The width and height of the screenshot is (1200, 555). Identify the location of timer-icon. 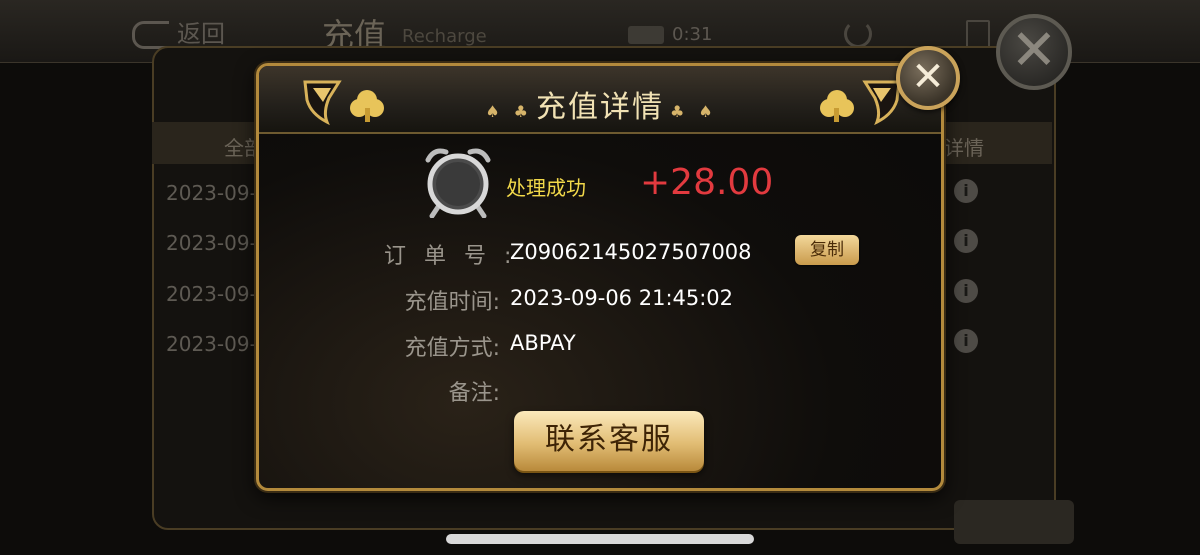
(646, 35).